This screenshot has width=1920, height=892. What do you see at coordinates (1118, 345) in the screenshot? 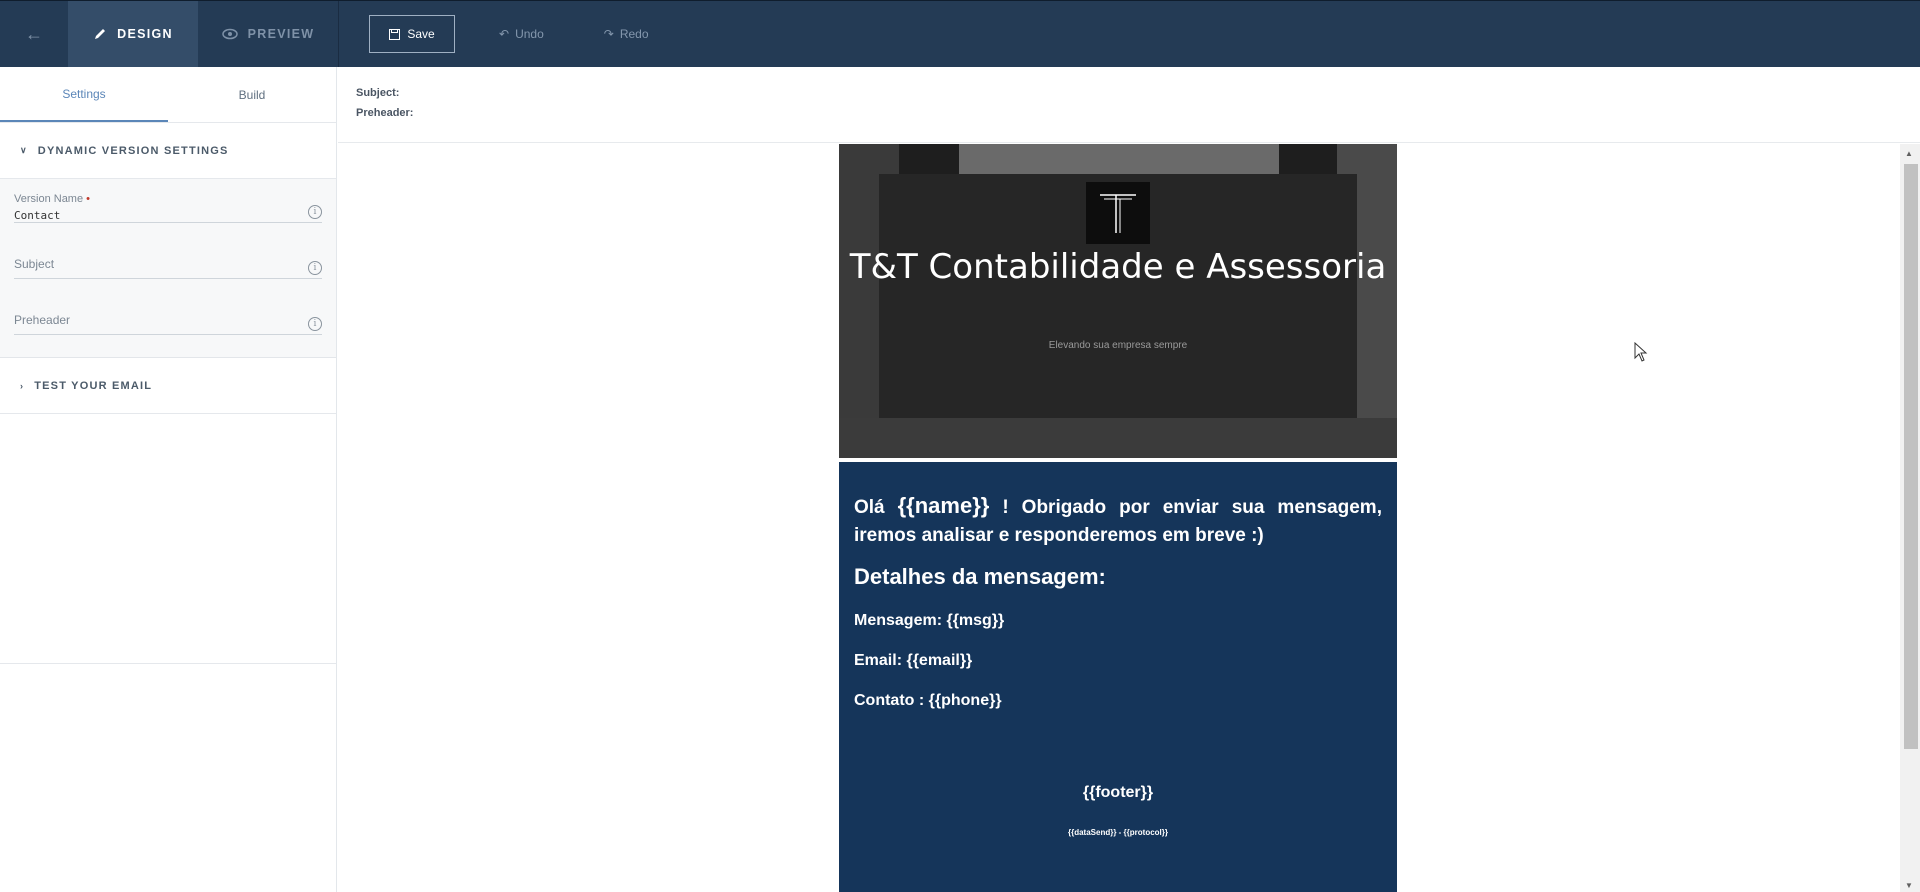
I see `hero-subtitle: Elevando sua empresa sempre` at bounding box center [1118, 345].